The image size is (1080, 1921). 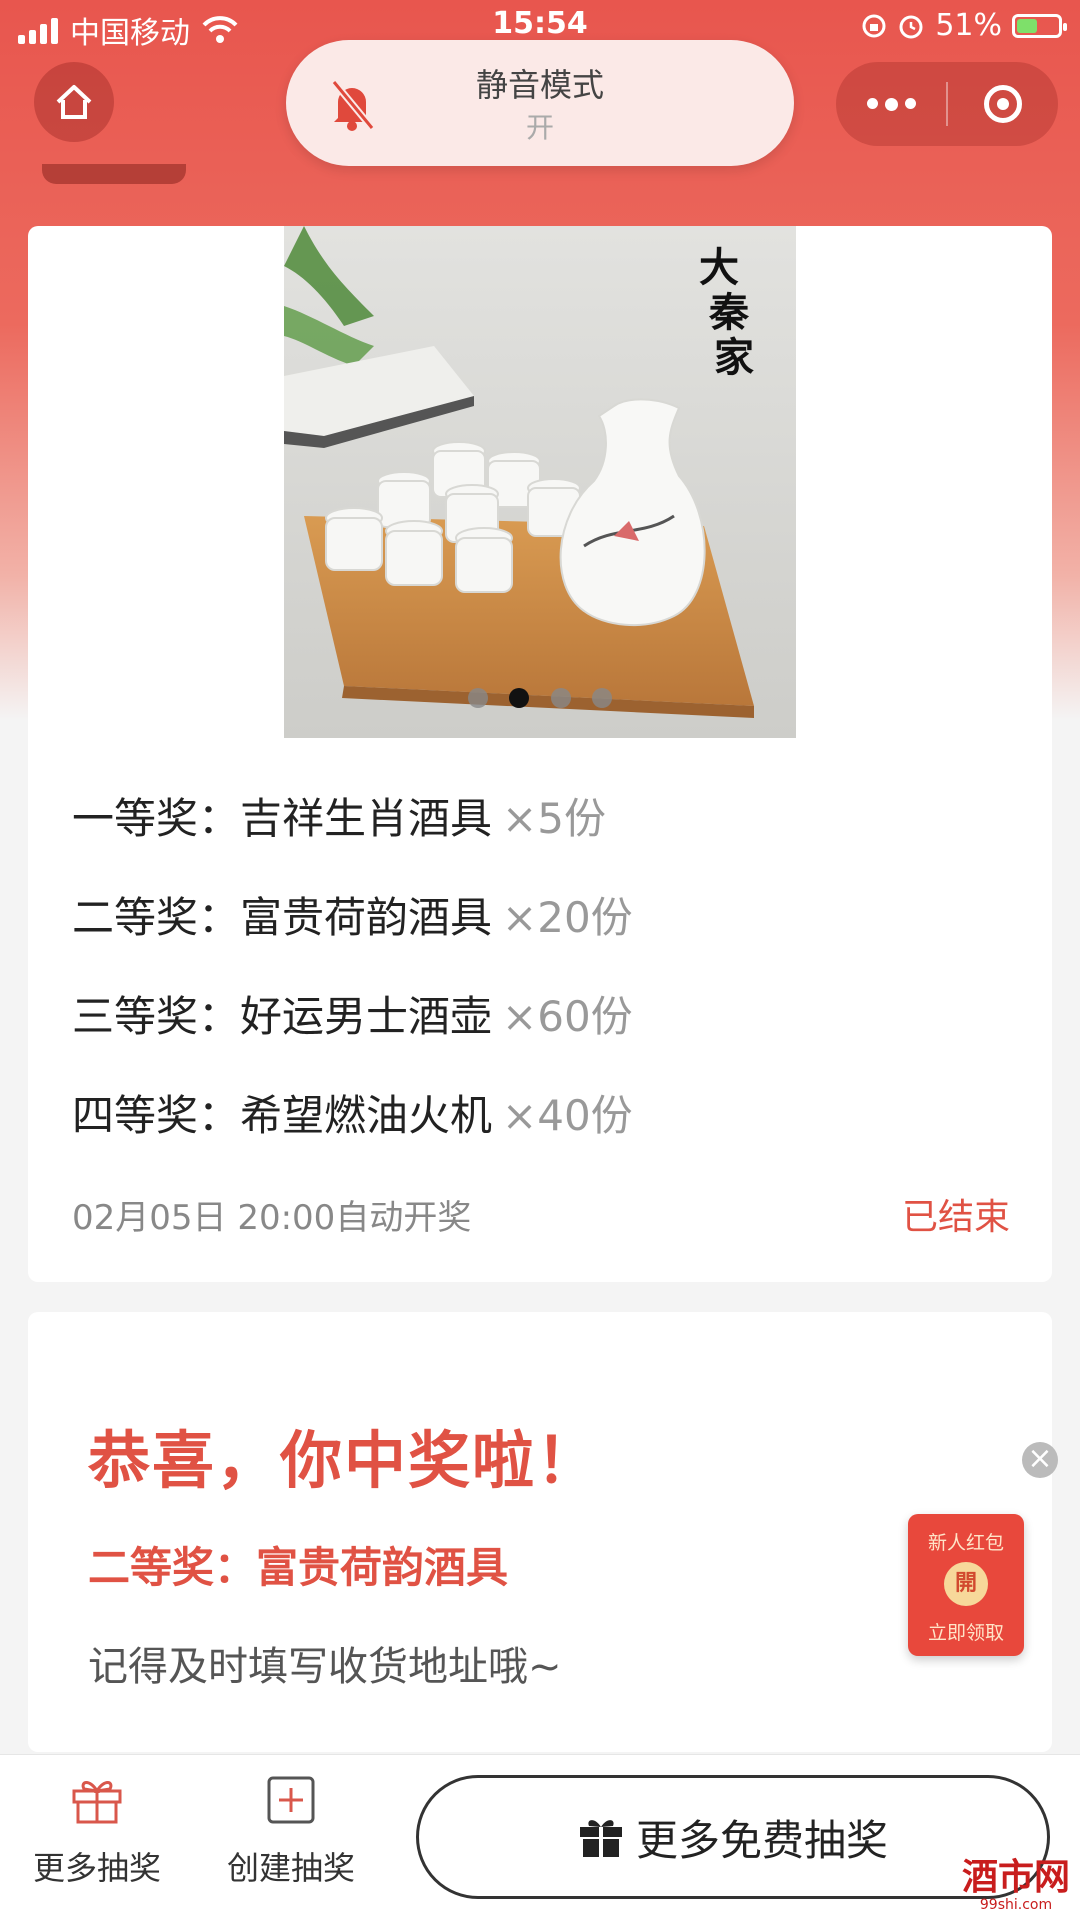 What do you see at coordinates (554, 818) in the screenshot?
I see `prize-qty: ×5份` at bounding box center [554, 818].